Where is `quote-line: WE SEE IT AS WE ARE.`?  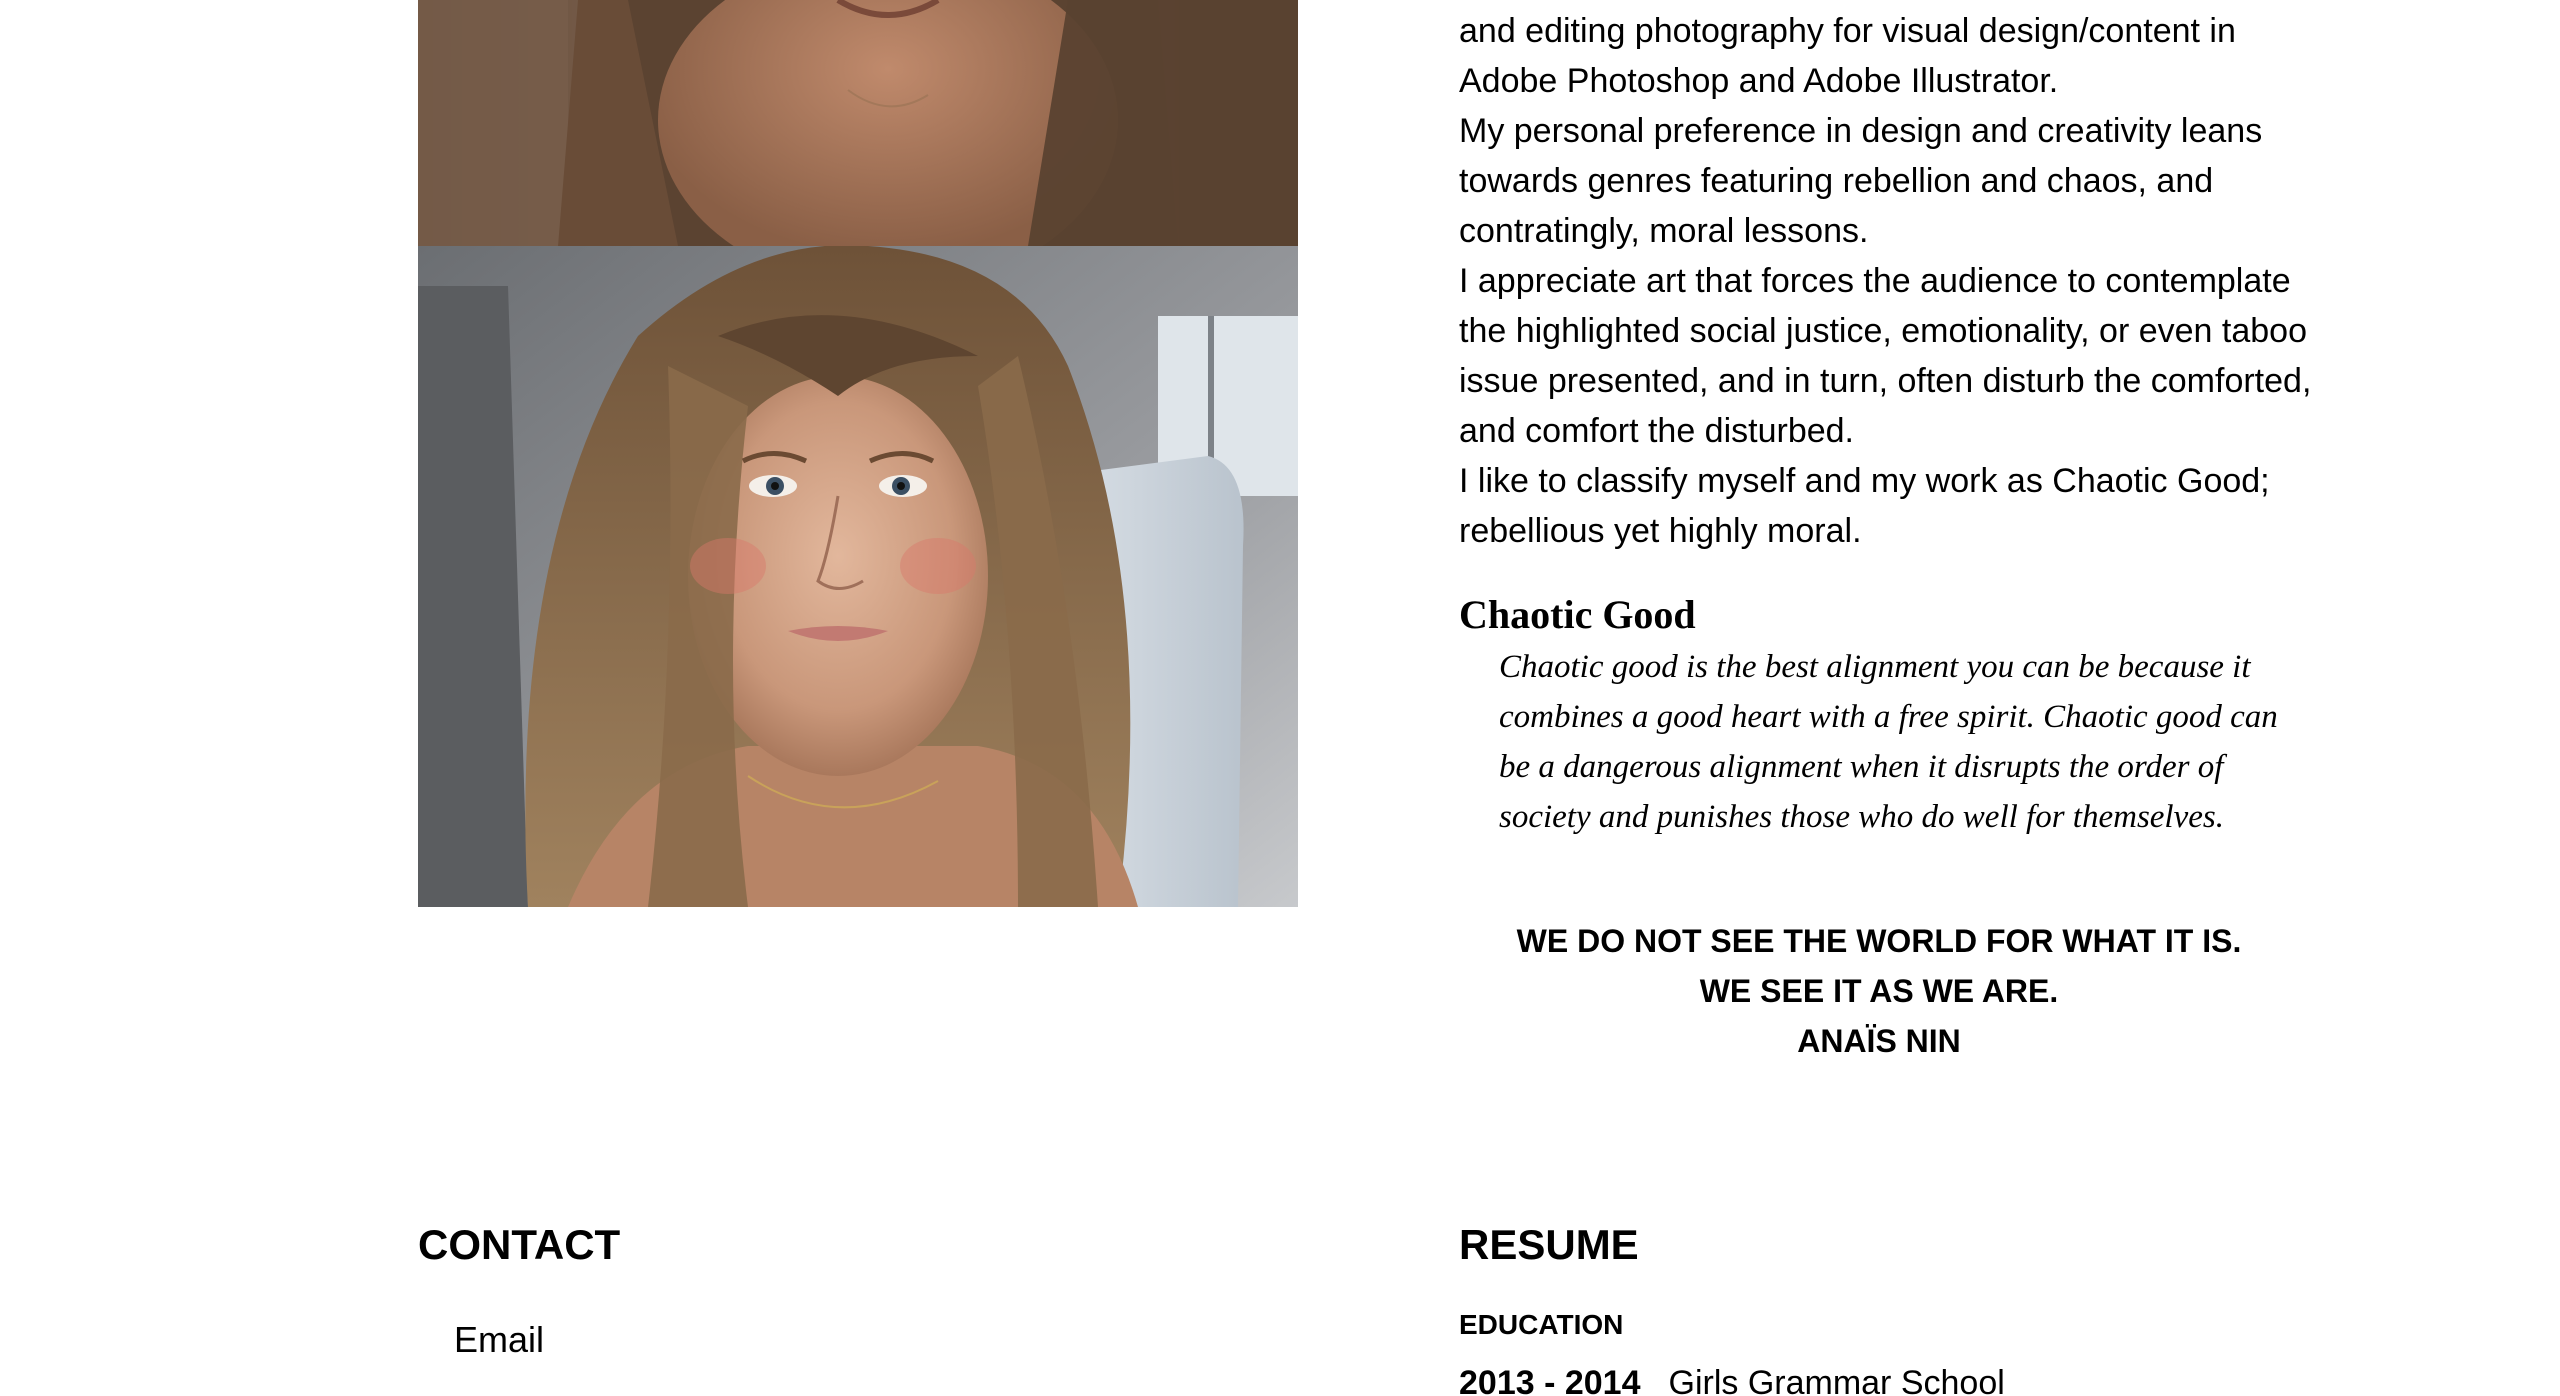
quote-line: WE SEE IT AS WE ARE. is located at coordinates (1879, 991).